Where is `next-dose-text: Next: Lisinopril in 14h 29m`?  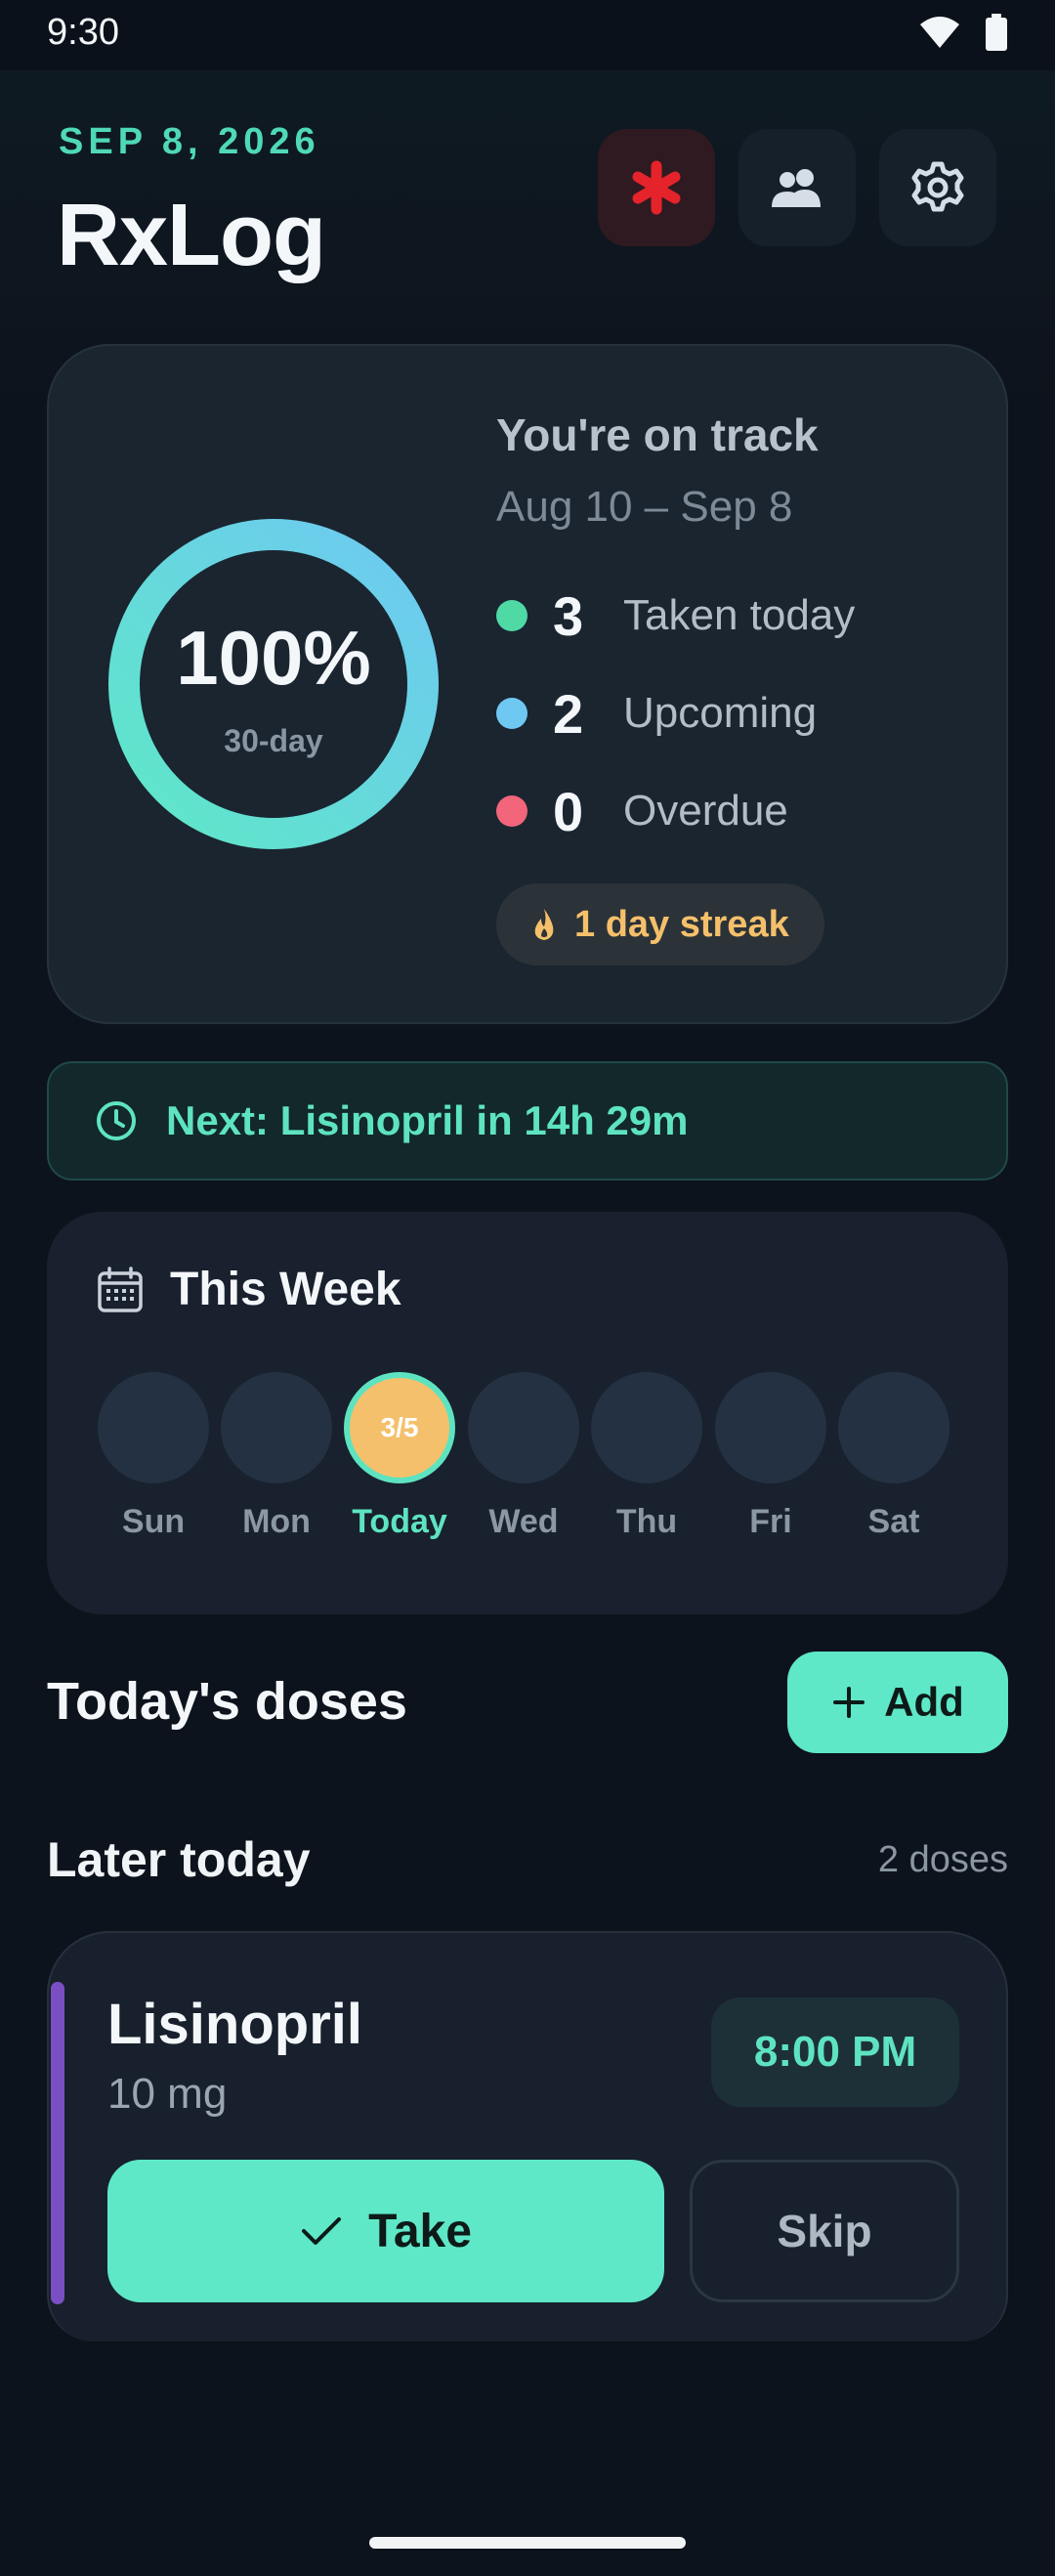
next-dose-text: Next: Lisinopril in 14h 29m is located at coordinates (427, 1120).